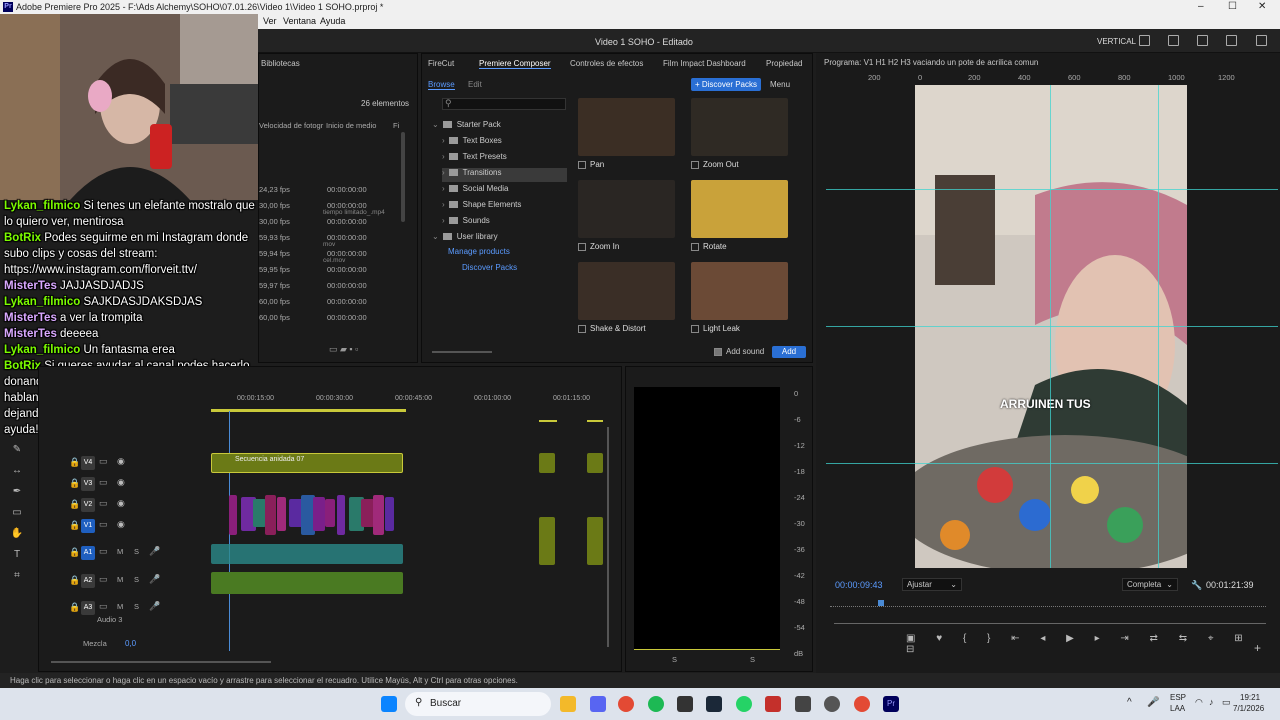  What do you see at coordinates (1150, 584) in the screenshot?
I see `quality-dropdown: Completa ⌄` at bounding box center [1150, 584].